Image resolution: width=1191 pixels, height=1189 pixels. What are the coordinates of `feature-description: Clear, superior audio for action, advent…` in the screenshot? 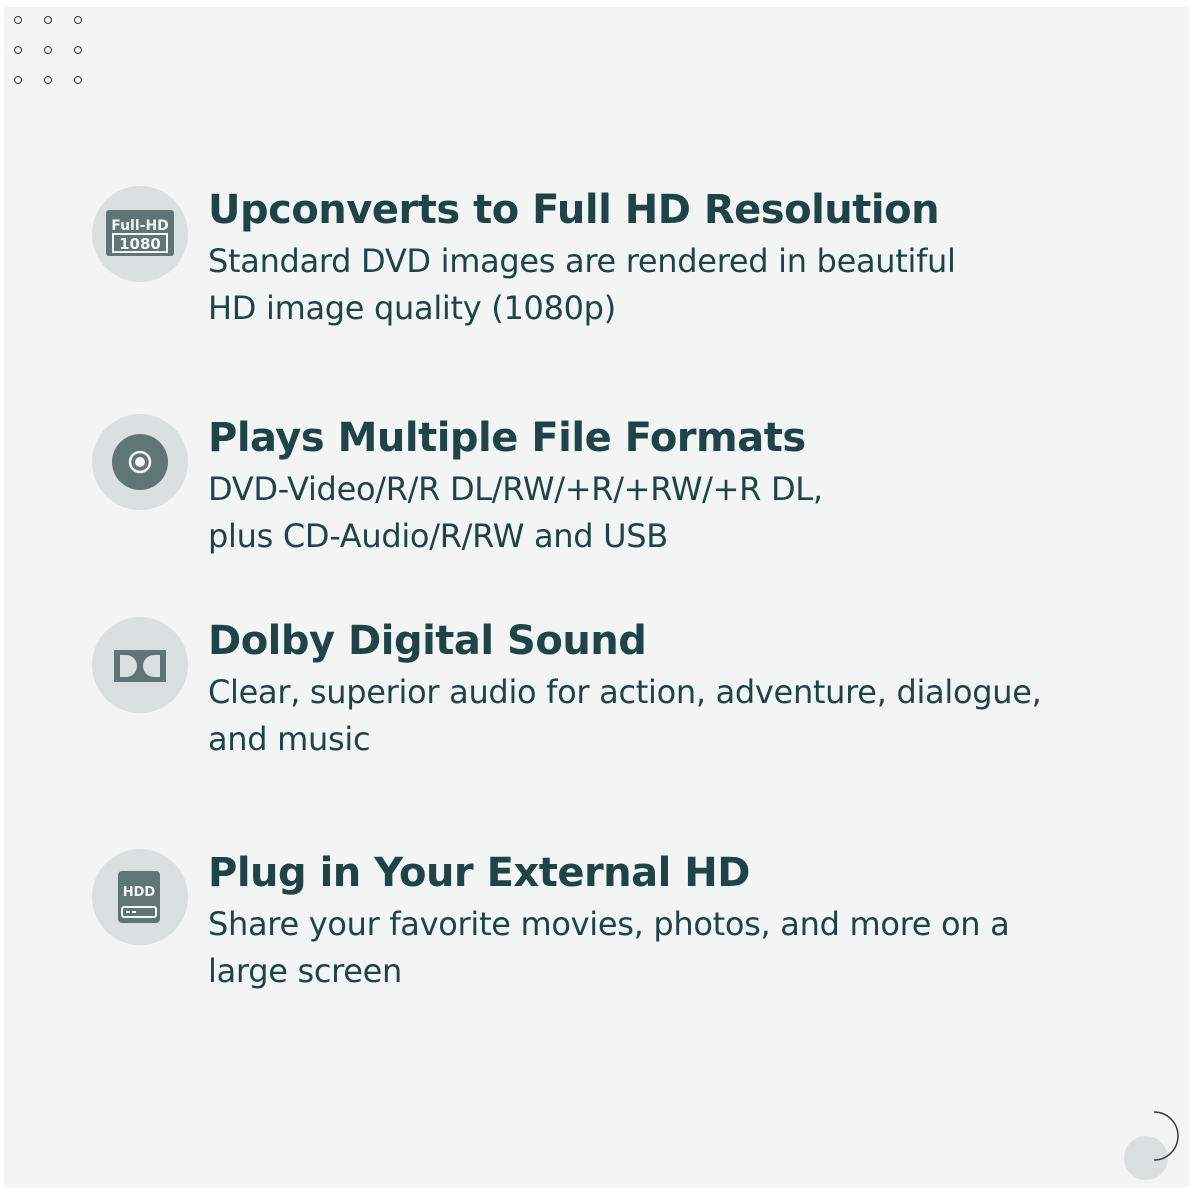 It's located at (658, 716).